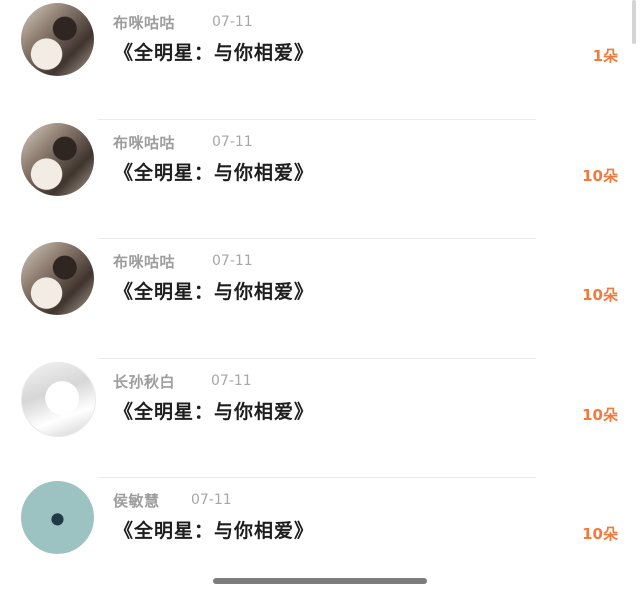 This screenshot has width=640, height=599. What do you see at coordinates (320, 581) in the screenshot?
I see `home-indicator` at bounding box center [320, 581].